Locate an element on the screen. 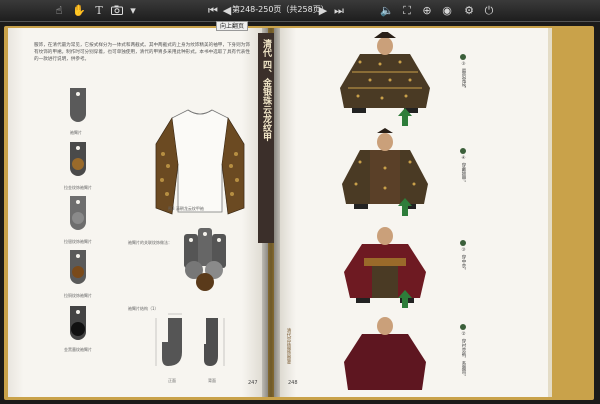 The height and width of the screenshot is (404, 600). figure-step-2-inner-robe is located at coordinates (385, 353).